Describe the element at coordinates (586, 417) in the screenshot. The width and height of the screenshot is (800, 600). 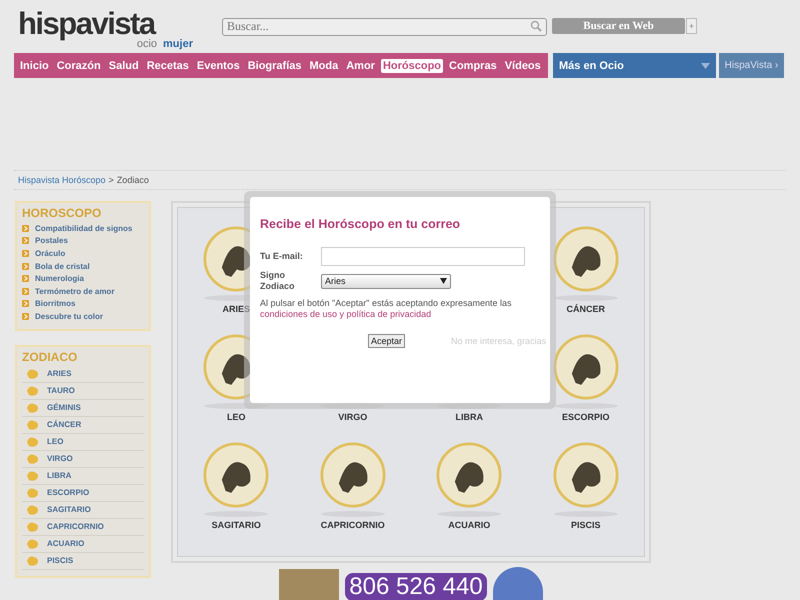
I see `sign-name: ESCORPIO` at that location.